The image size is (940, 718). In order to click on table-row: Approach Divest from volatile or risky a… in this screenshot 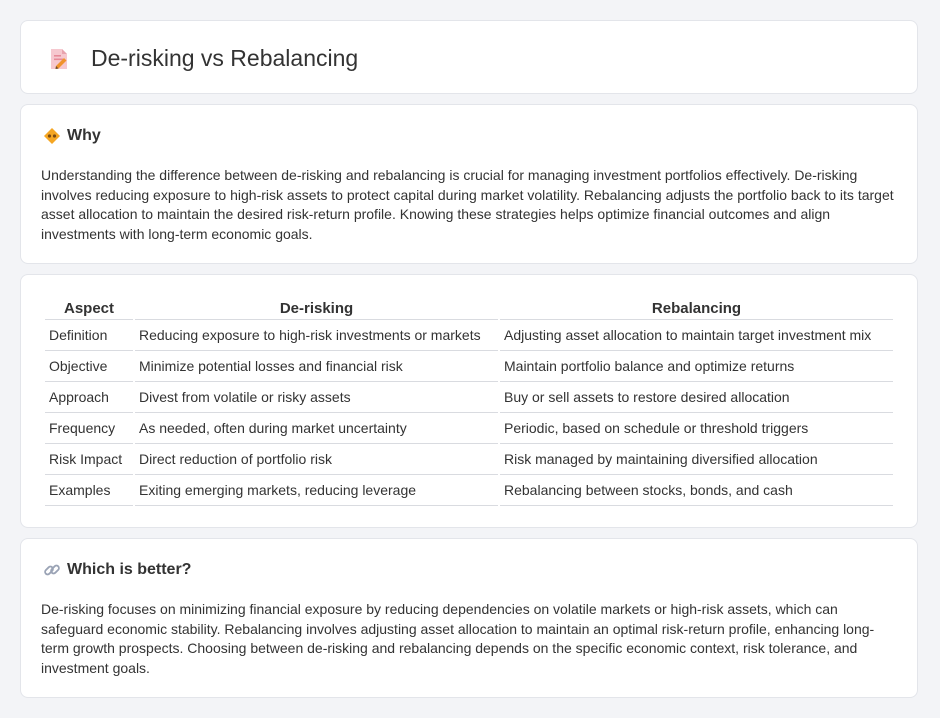, I will do `click(469, 397)`.